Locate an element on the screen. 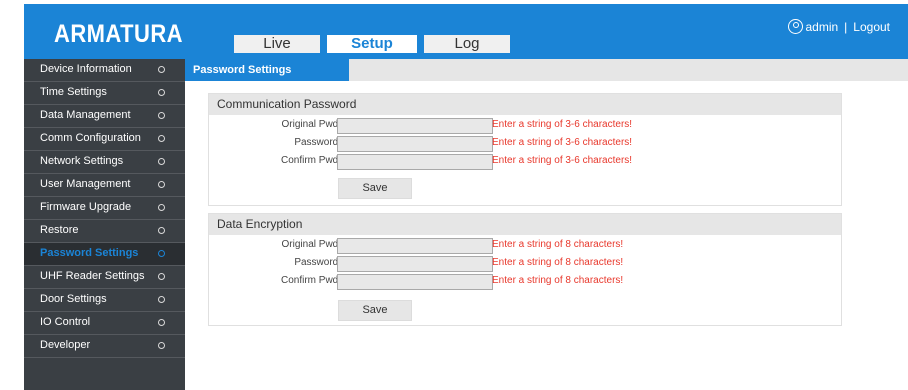 Image resolution: width=908 pixels, height=390 pixels. sidebar-item-label: Developer is located at coordinates (65, 345).